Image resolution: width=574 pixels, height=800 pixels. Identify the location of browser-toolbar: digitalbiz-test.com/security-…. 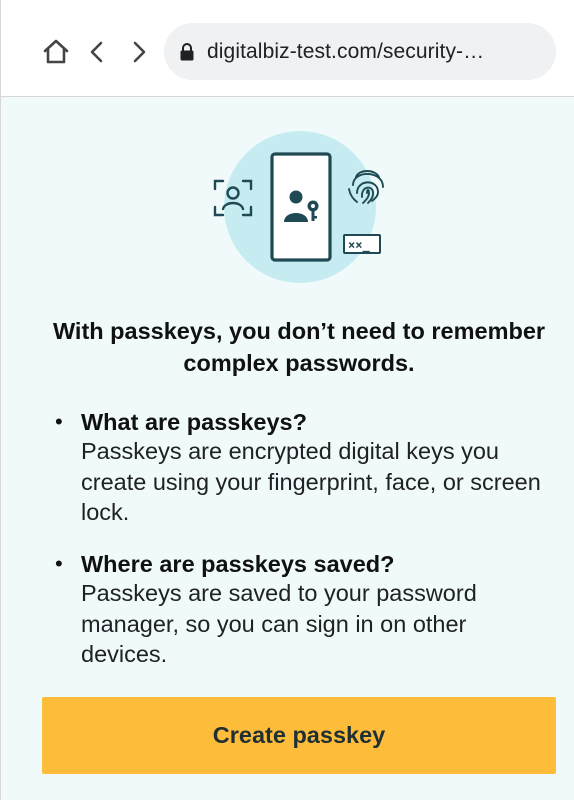
(287, 48).